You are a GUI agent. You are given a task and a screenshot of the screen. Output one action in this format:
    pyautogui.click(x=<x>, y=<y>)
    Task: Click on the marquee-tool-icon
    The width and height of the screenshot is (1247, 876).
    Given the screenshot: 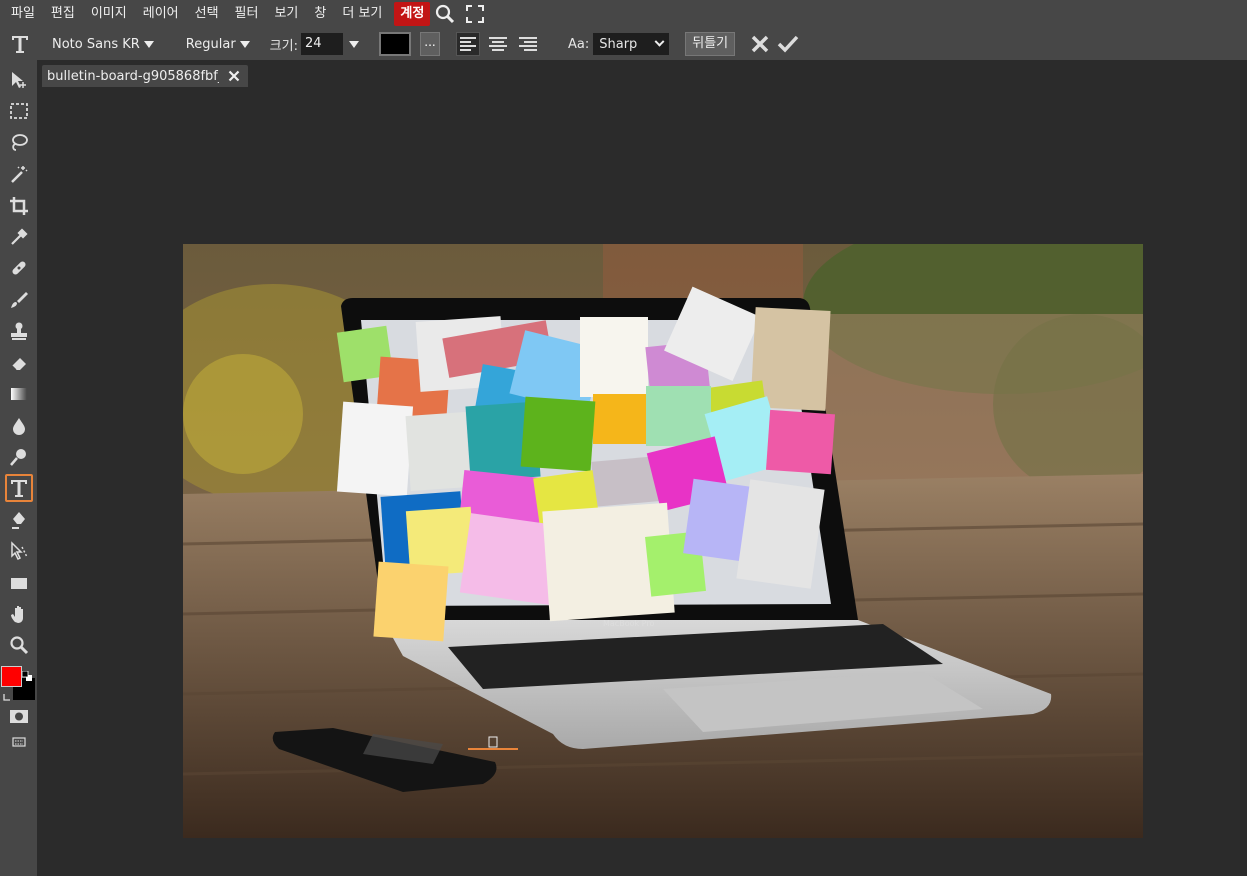 What is the action you would take?
    pyautogui.click(x=19, y=111)
    